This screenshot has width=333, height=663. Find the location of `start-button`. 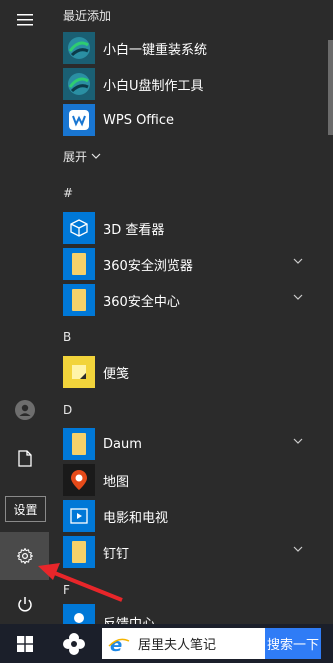

start-button is located at coordinates (24, 643).